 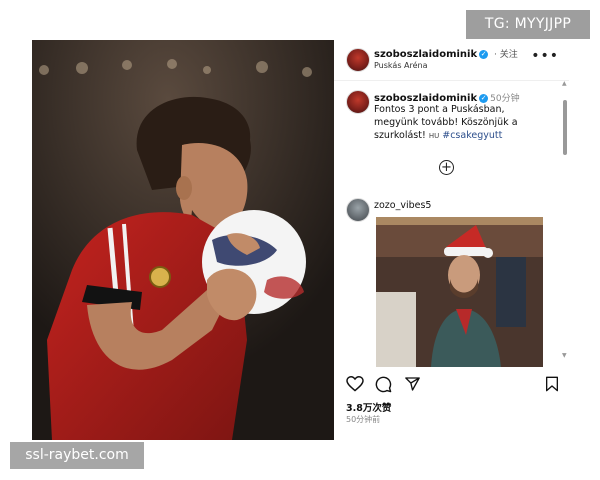 What do you see at coordinates (504, 55) in the screenshot?
I see `follow-button: · 关注` at bounding box center [504, 55].